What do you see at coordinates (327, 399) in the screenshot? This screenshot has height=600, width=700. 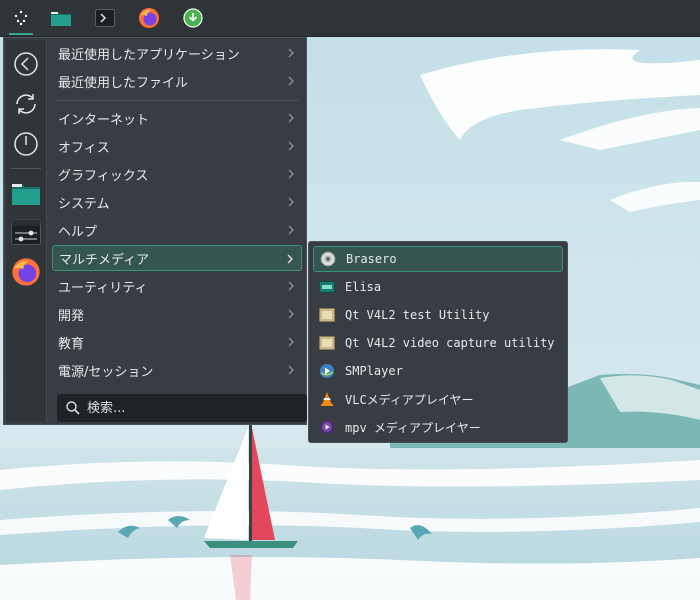 I see `vlc-icon` at bounding box center [327, 399].